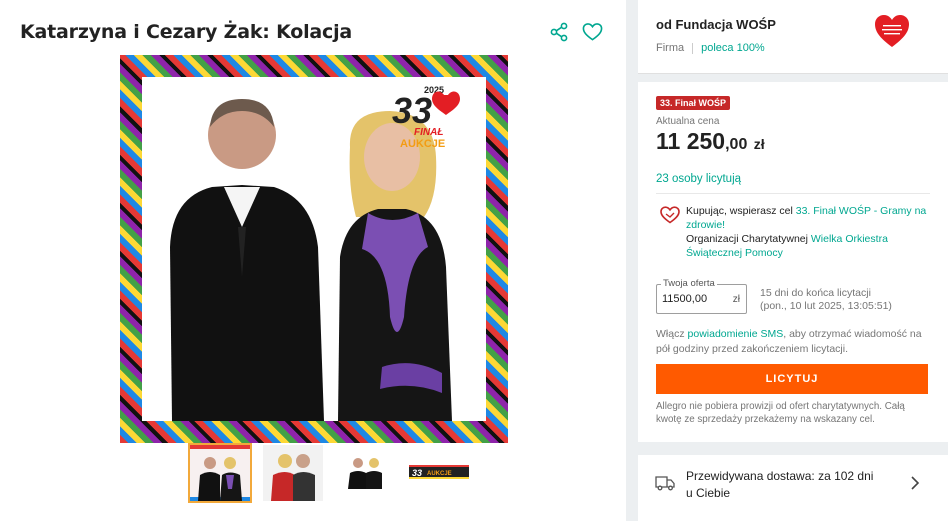  What do you see at coordinates (826, 306) in the screenshot?
I see `time-left-end-date: (pon., 10 lut 2025, 13:05:51)` at bounding box center [826, 306].